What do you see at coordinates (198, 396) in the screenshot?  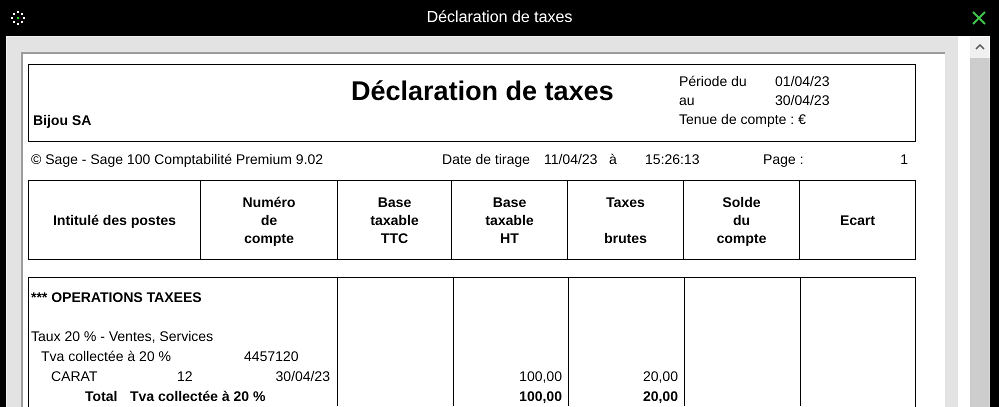 I see `total-account-label: Tva collectée à 20 %` at bounding box center [198, 396].